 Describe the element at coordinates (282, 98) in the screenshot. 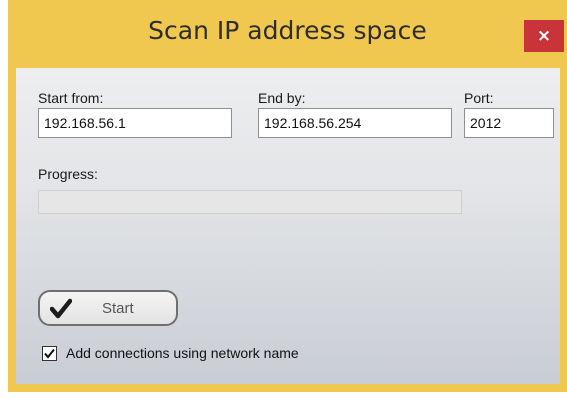

I see `end-by-label: End by:` at that location.